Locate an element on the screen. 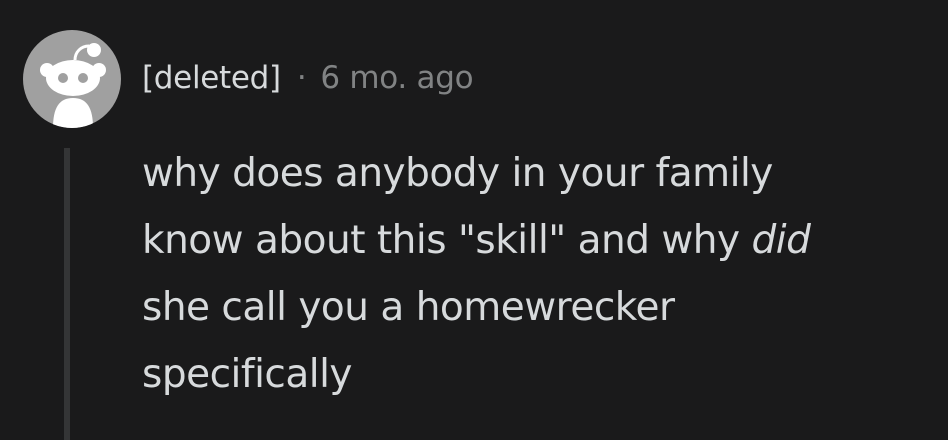 This screenshot has height=440, width=948. avatar is located at coordinates (72, 79).